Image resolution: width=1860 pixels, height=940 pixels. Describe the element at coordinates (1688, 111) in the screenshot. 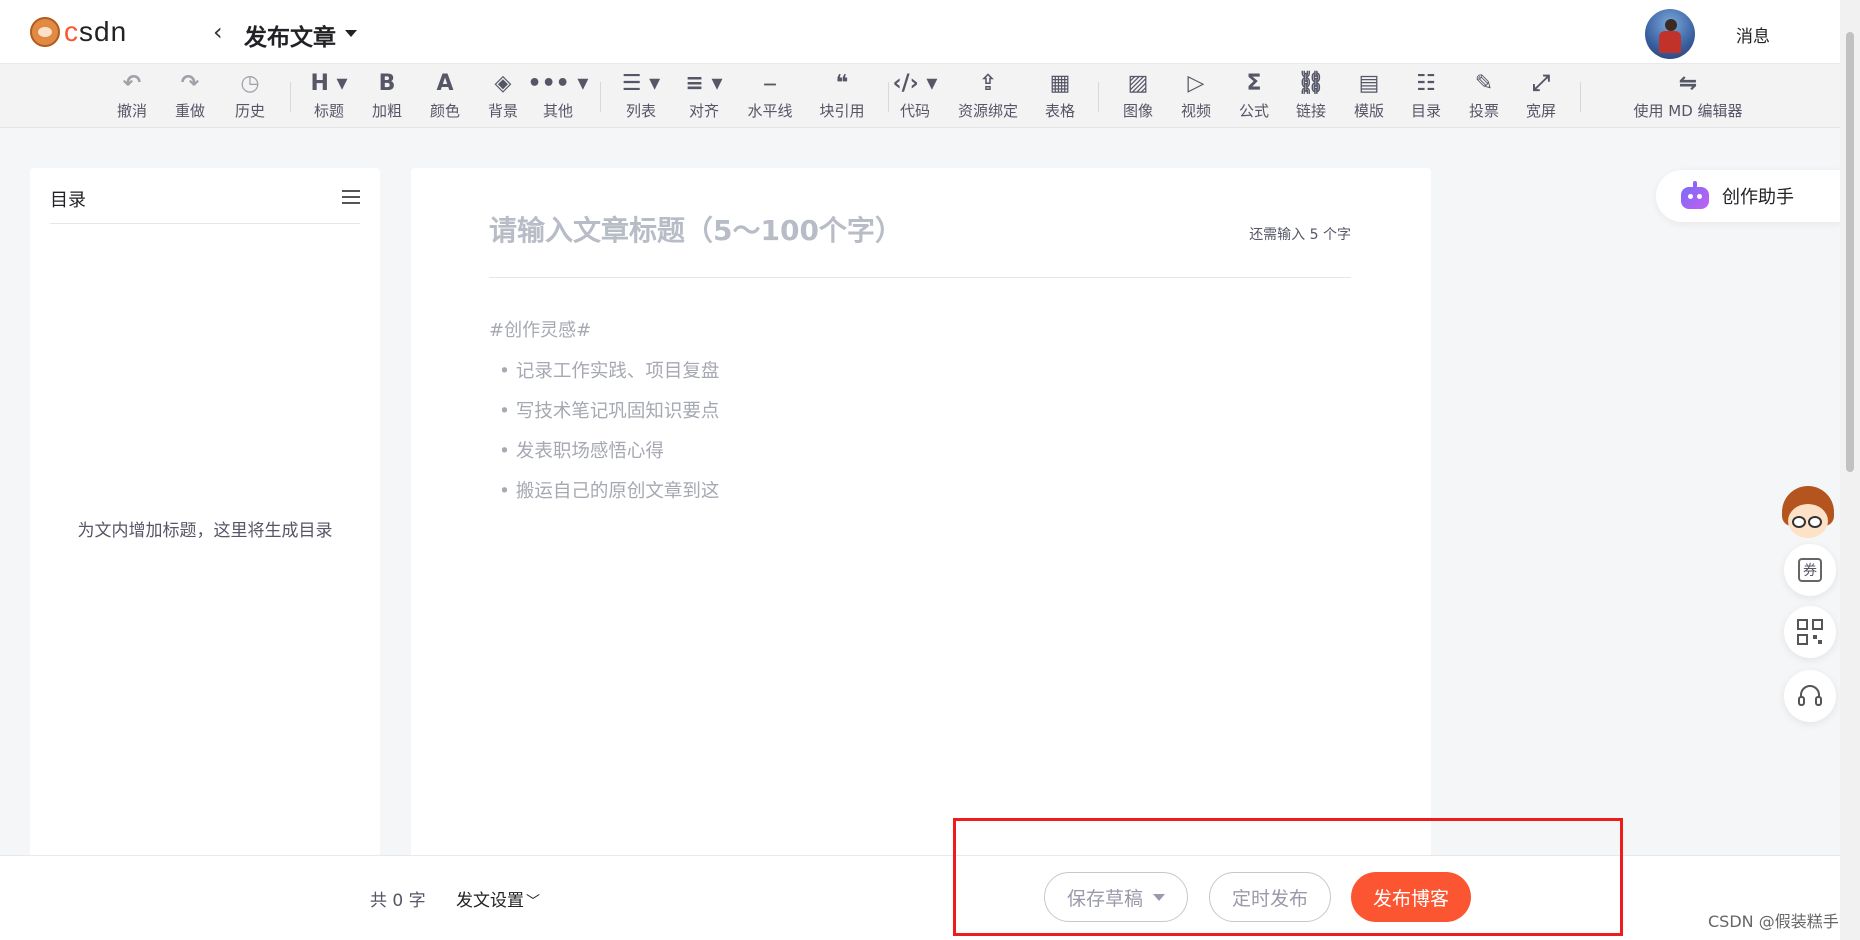

I see `toolbar-label: 使用 MD 编辑器` at that location.